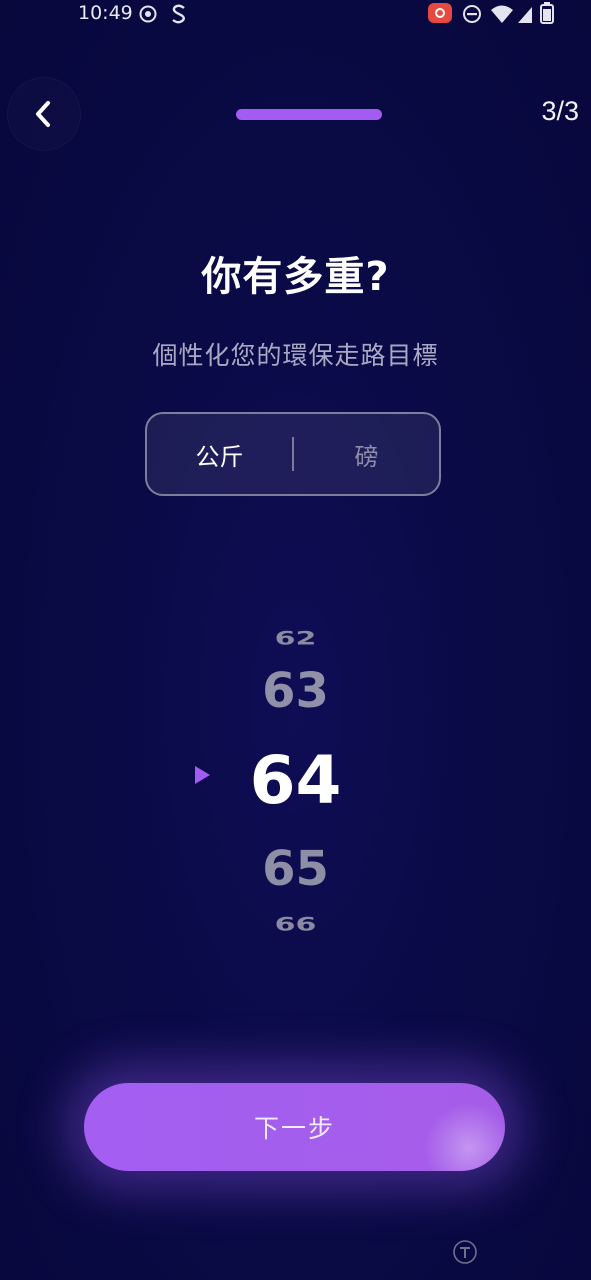 The height and width of the screenshot is (1280, 591). What do you see at coordinates (472, 14) in the screenshot?
I see `dnd-icon` at bounding box center [472, 14].